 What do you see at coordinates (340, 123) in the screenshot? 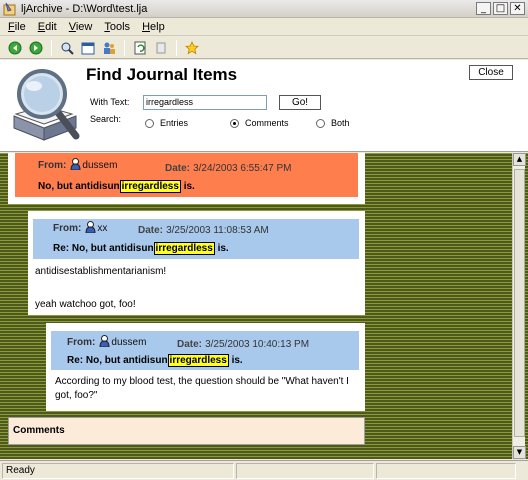
I see `radio-both-label: Both` at bounding box center [340, 123].